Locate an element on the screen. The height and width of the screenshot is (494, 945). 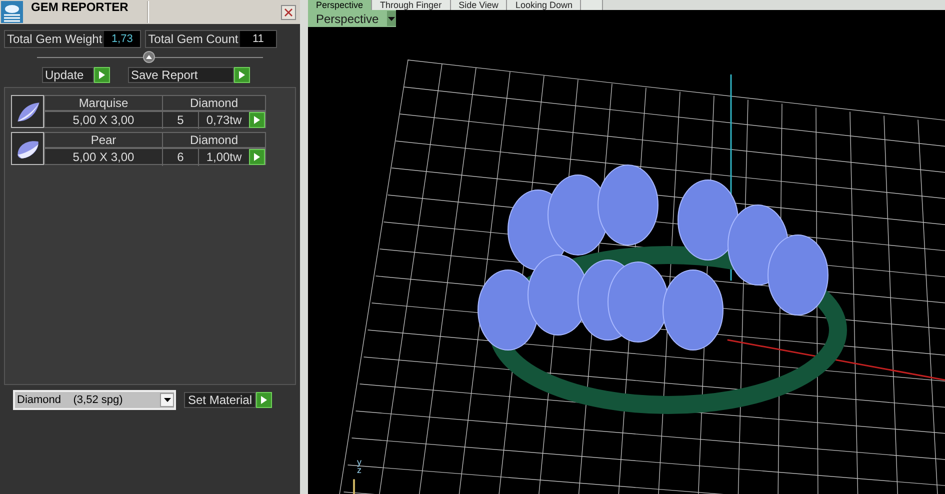
view-tab: Through Finger is located at coordinates (411, 5).